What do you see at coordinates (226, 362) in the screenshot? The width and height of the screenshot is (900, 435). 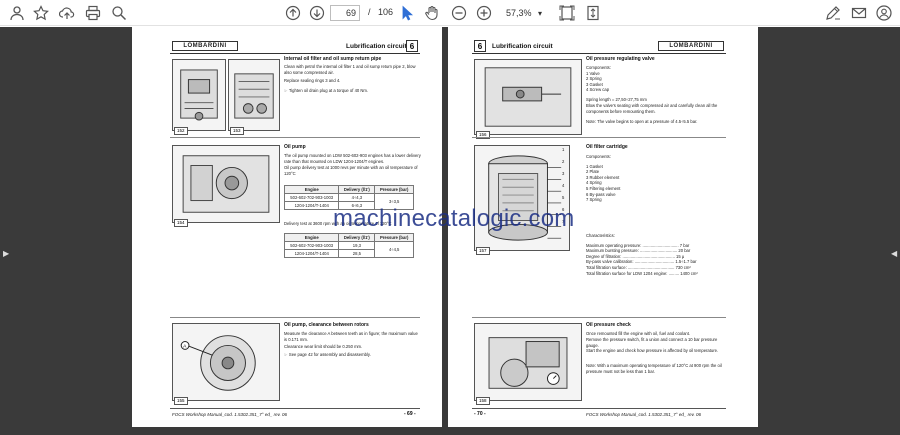 I see `figure-rotor-clearance: A` at bounding box center [226, 362].